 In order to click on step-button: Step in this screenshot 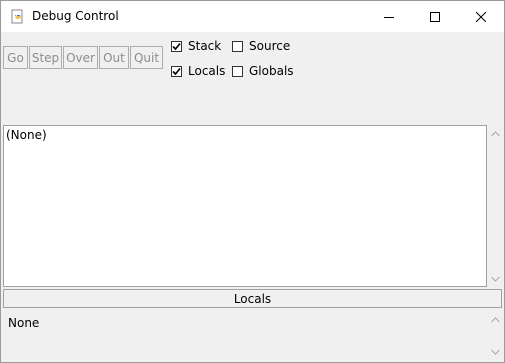, I will do `click(45, 57)`.